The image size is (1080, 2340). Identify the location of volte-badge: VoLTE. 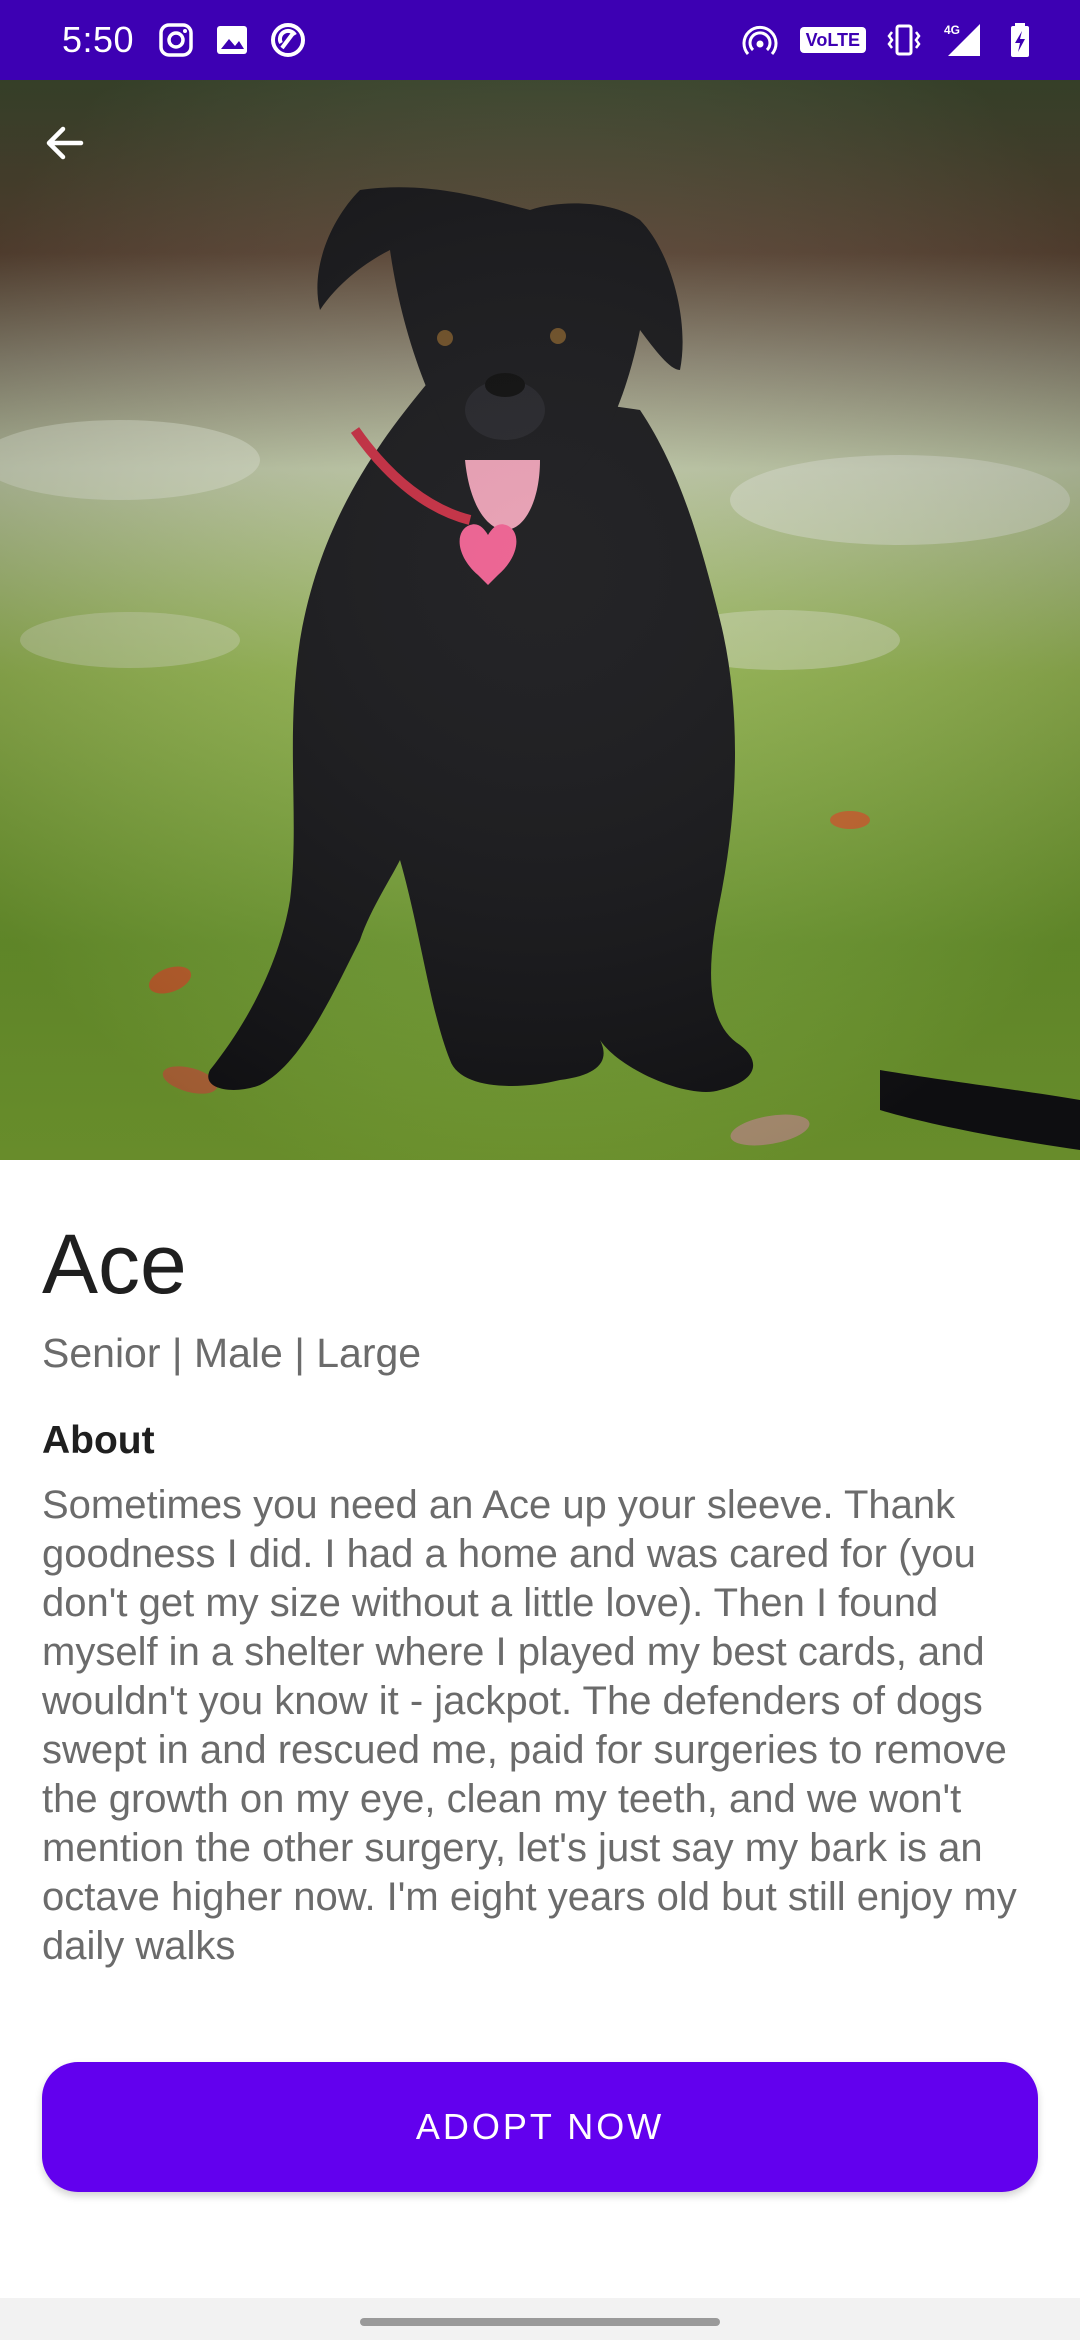
(832, 40).